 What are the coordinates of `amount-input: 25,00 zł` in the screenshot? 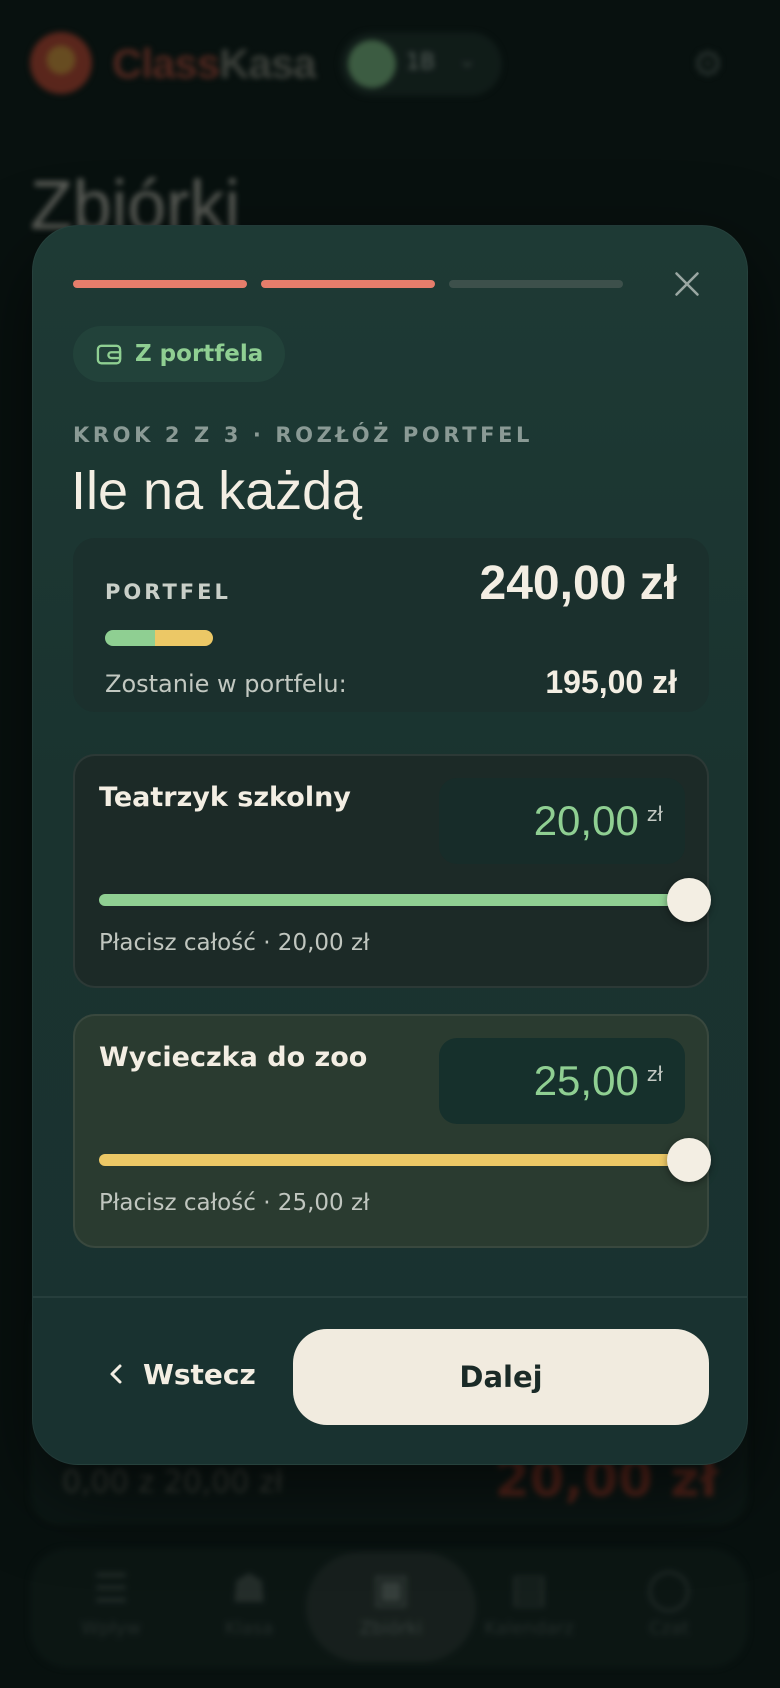 It's located at (562, 1081).